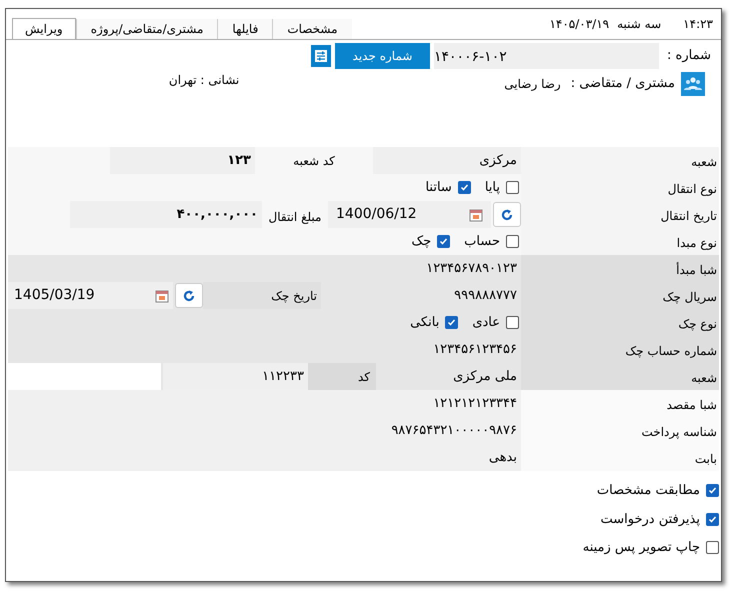  What do you see at coordinates (485, 377) in the screenshot?
I see `value-text: ملی مرکزی` at bounding box center [485, 377].